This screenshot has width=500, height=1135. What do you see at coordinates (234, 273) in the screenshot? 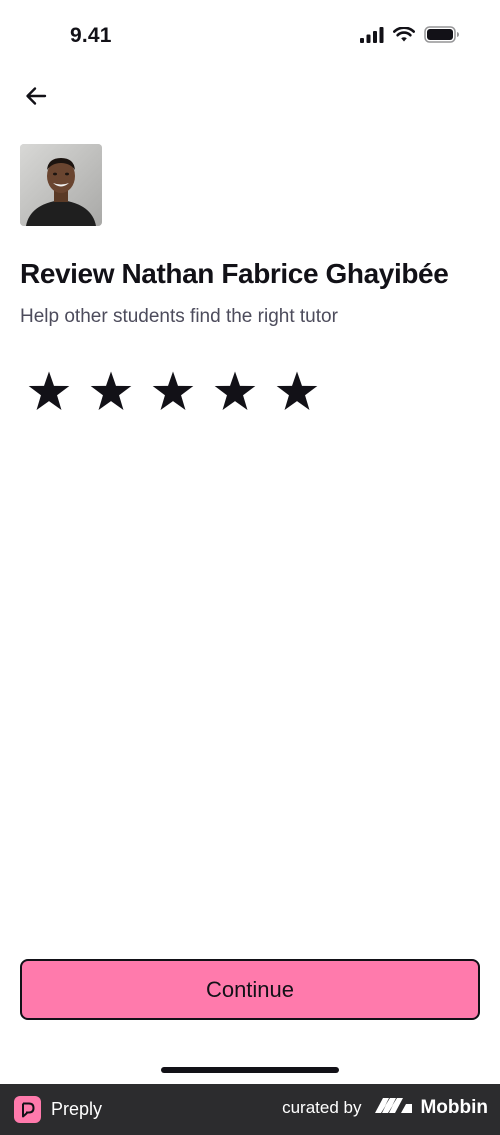
I see `page-title: Review Nathan Fabrice Ghayibée` at bounding box center [234, 273].